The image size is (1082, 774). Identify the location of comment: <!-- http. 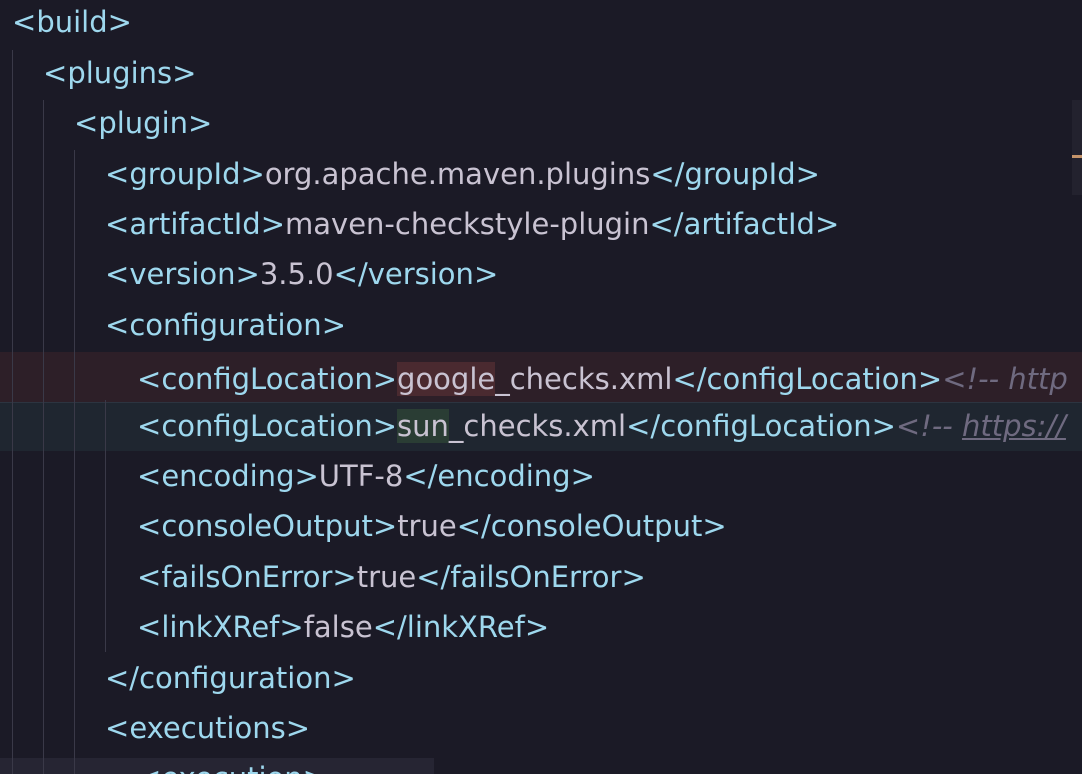
(1005, 379).